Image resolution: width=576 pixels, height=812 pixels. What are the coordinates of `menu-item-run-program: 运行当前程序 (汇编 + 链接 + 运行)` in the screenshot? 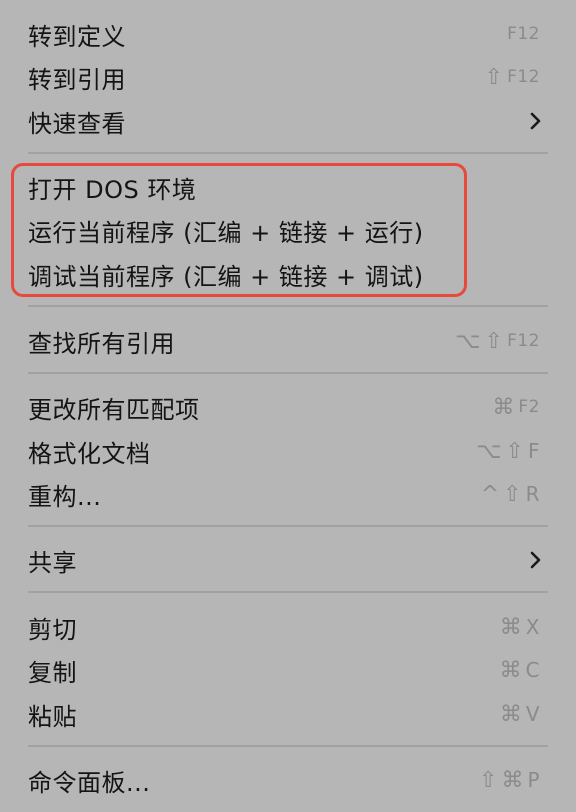 It's located at (284, 230).